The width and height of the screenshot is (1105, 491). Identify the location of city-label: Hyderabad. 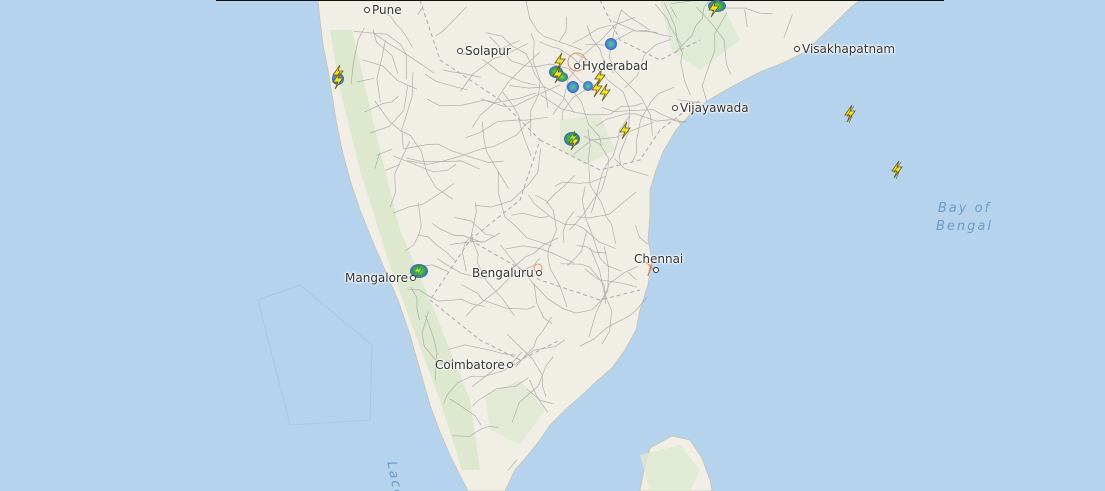
(615, 66).